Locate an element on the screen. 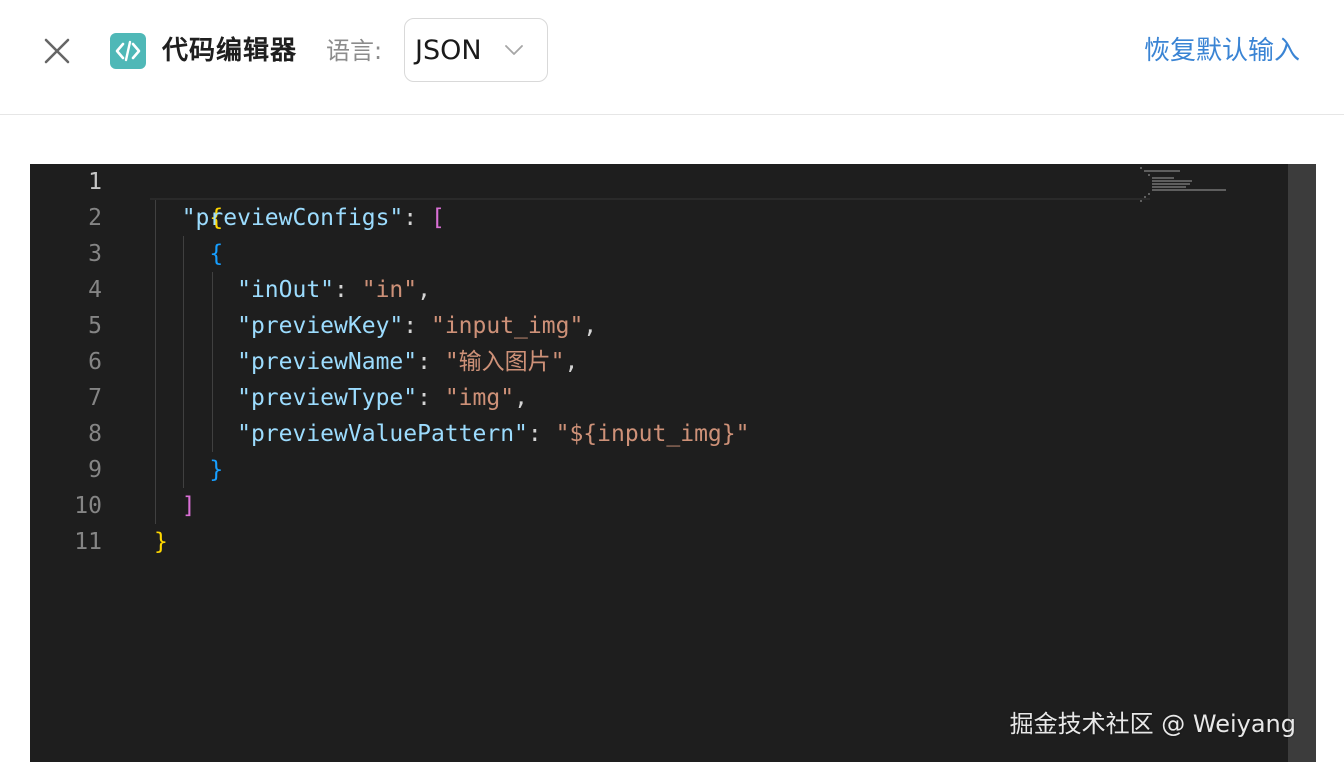 The height and width of the screenshot is (762, 1344). json-key: "previewType" is located at coordinates (327, 398).